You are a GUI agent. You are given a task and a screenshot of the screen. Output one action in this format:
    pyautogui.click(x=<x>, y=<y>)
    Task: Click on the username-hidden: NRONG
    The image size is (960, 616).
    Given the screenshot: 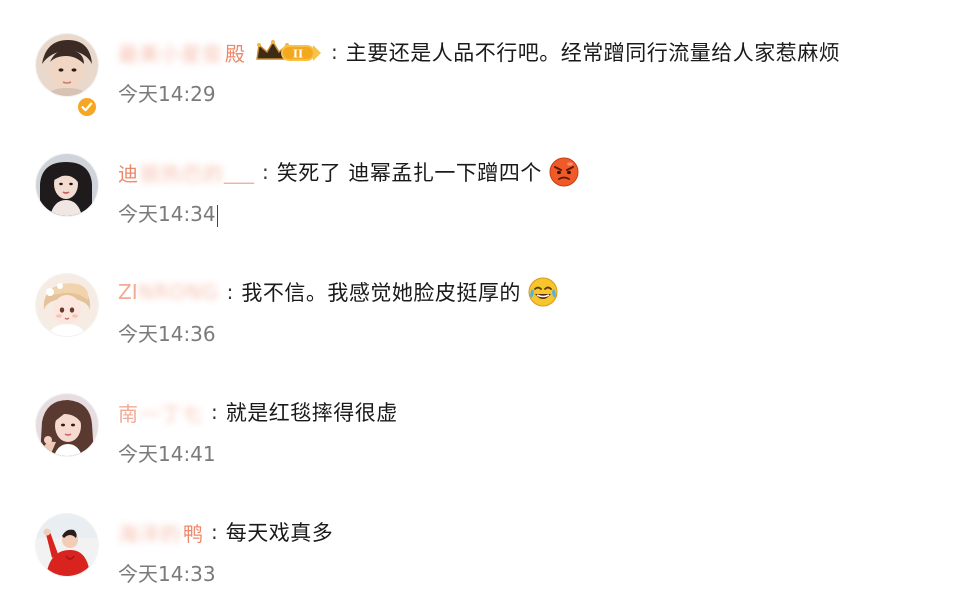 What is the action you would take?
    pyautogui.click(x=178, y=292)
    